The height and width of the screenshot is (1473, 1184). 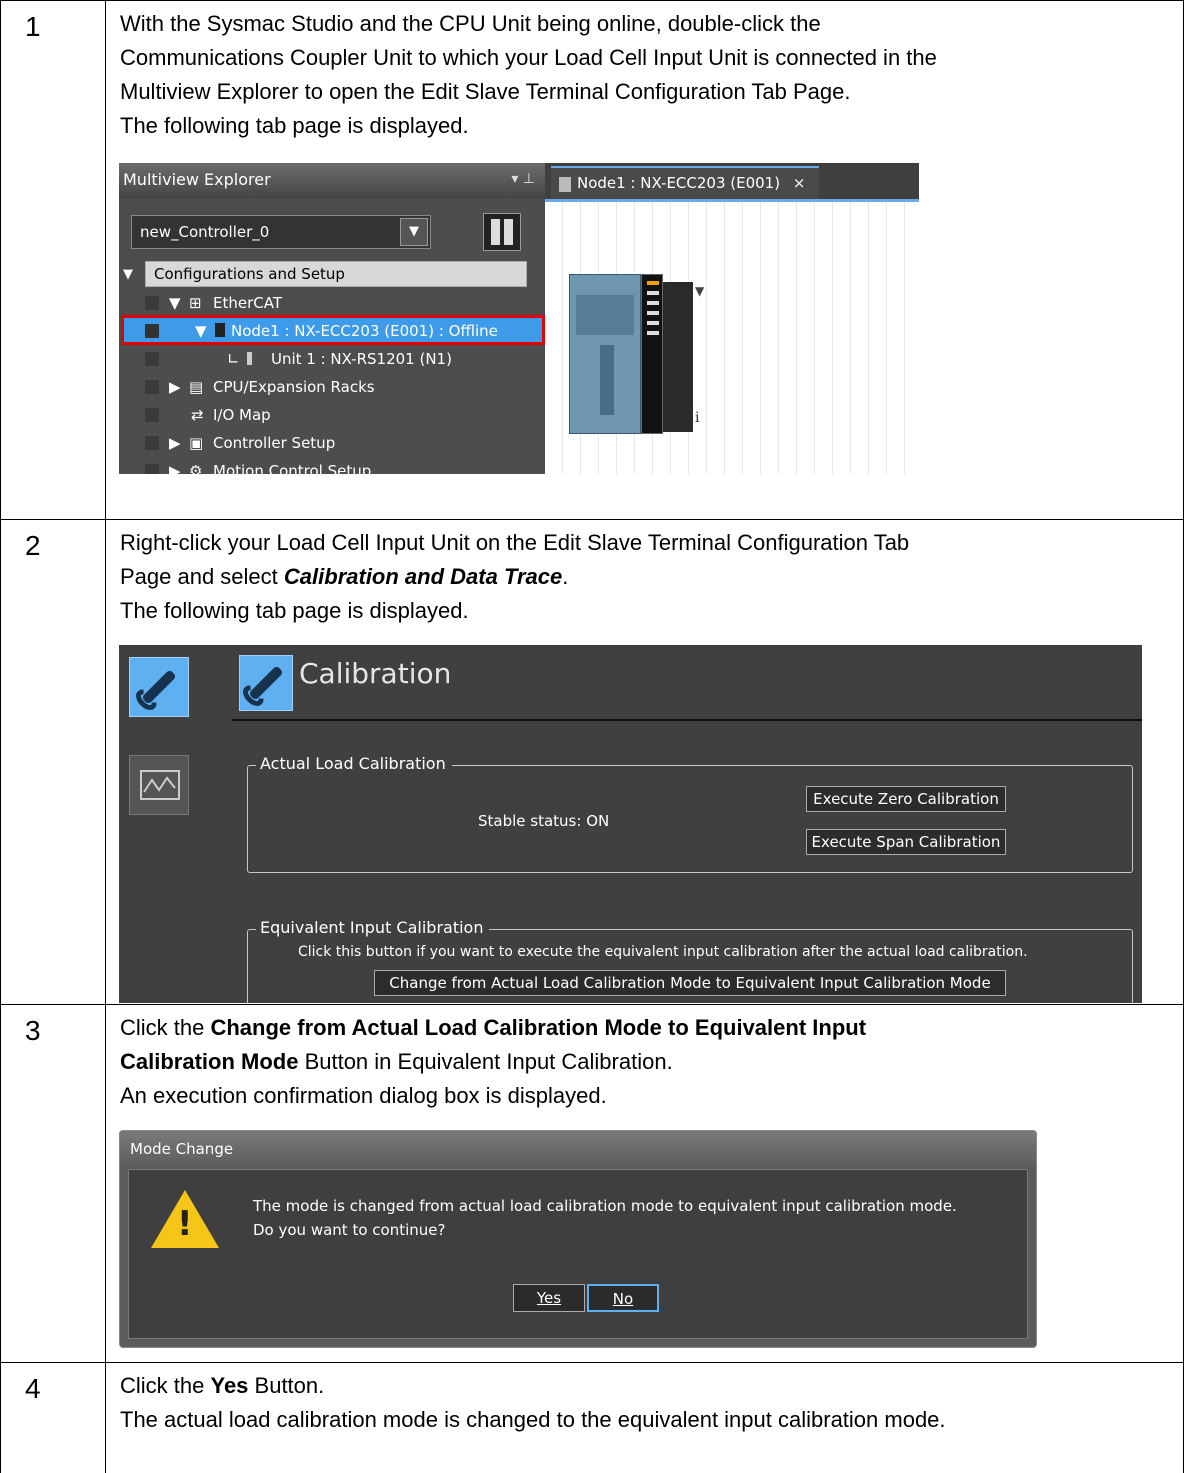 What do you see at coordinates (332, 181) in the screenshot?
I see `explorer-header: Multiview Explorer ▾ ⊥` at bounding box center [332, 181].